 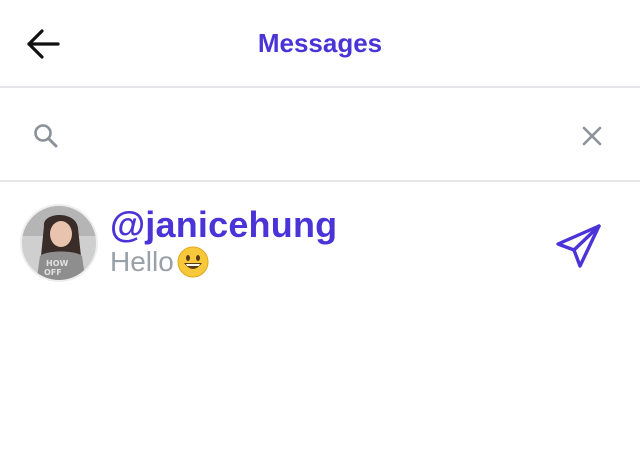 I want to click on page-title: Messages, so click(x=320, y=43).